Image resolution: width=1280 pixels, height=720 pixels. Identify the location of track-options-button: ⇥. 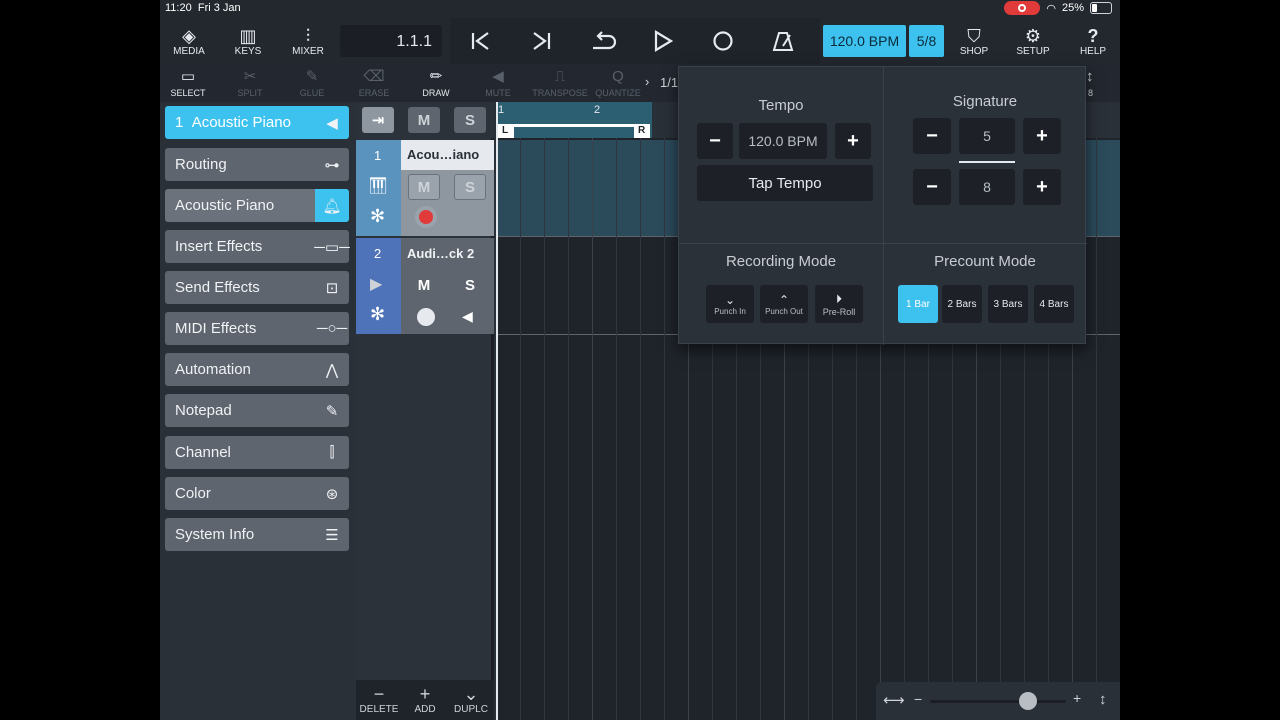
(378, 120).